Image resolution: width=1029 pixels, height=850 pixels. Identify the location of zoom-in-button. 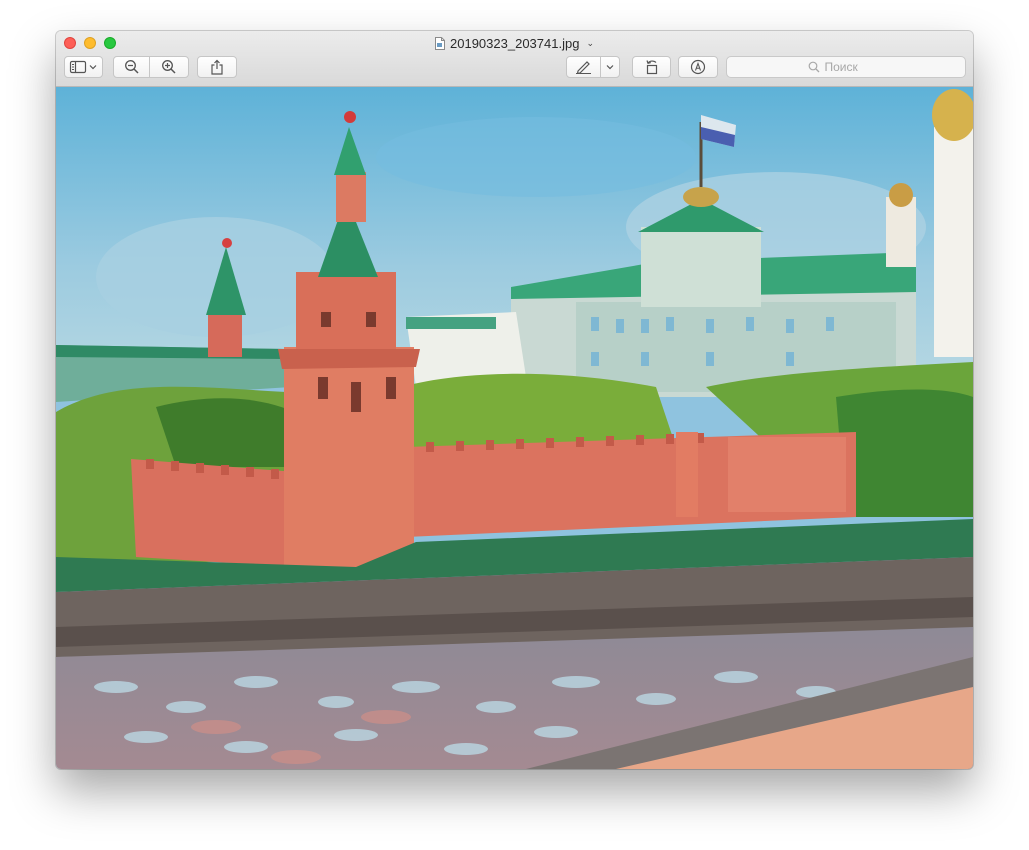
(169, 67).